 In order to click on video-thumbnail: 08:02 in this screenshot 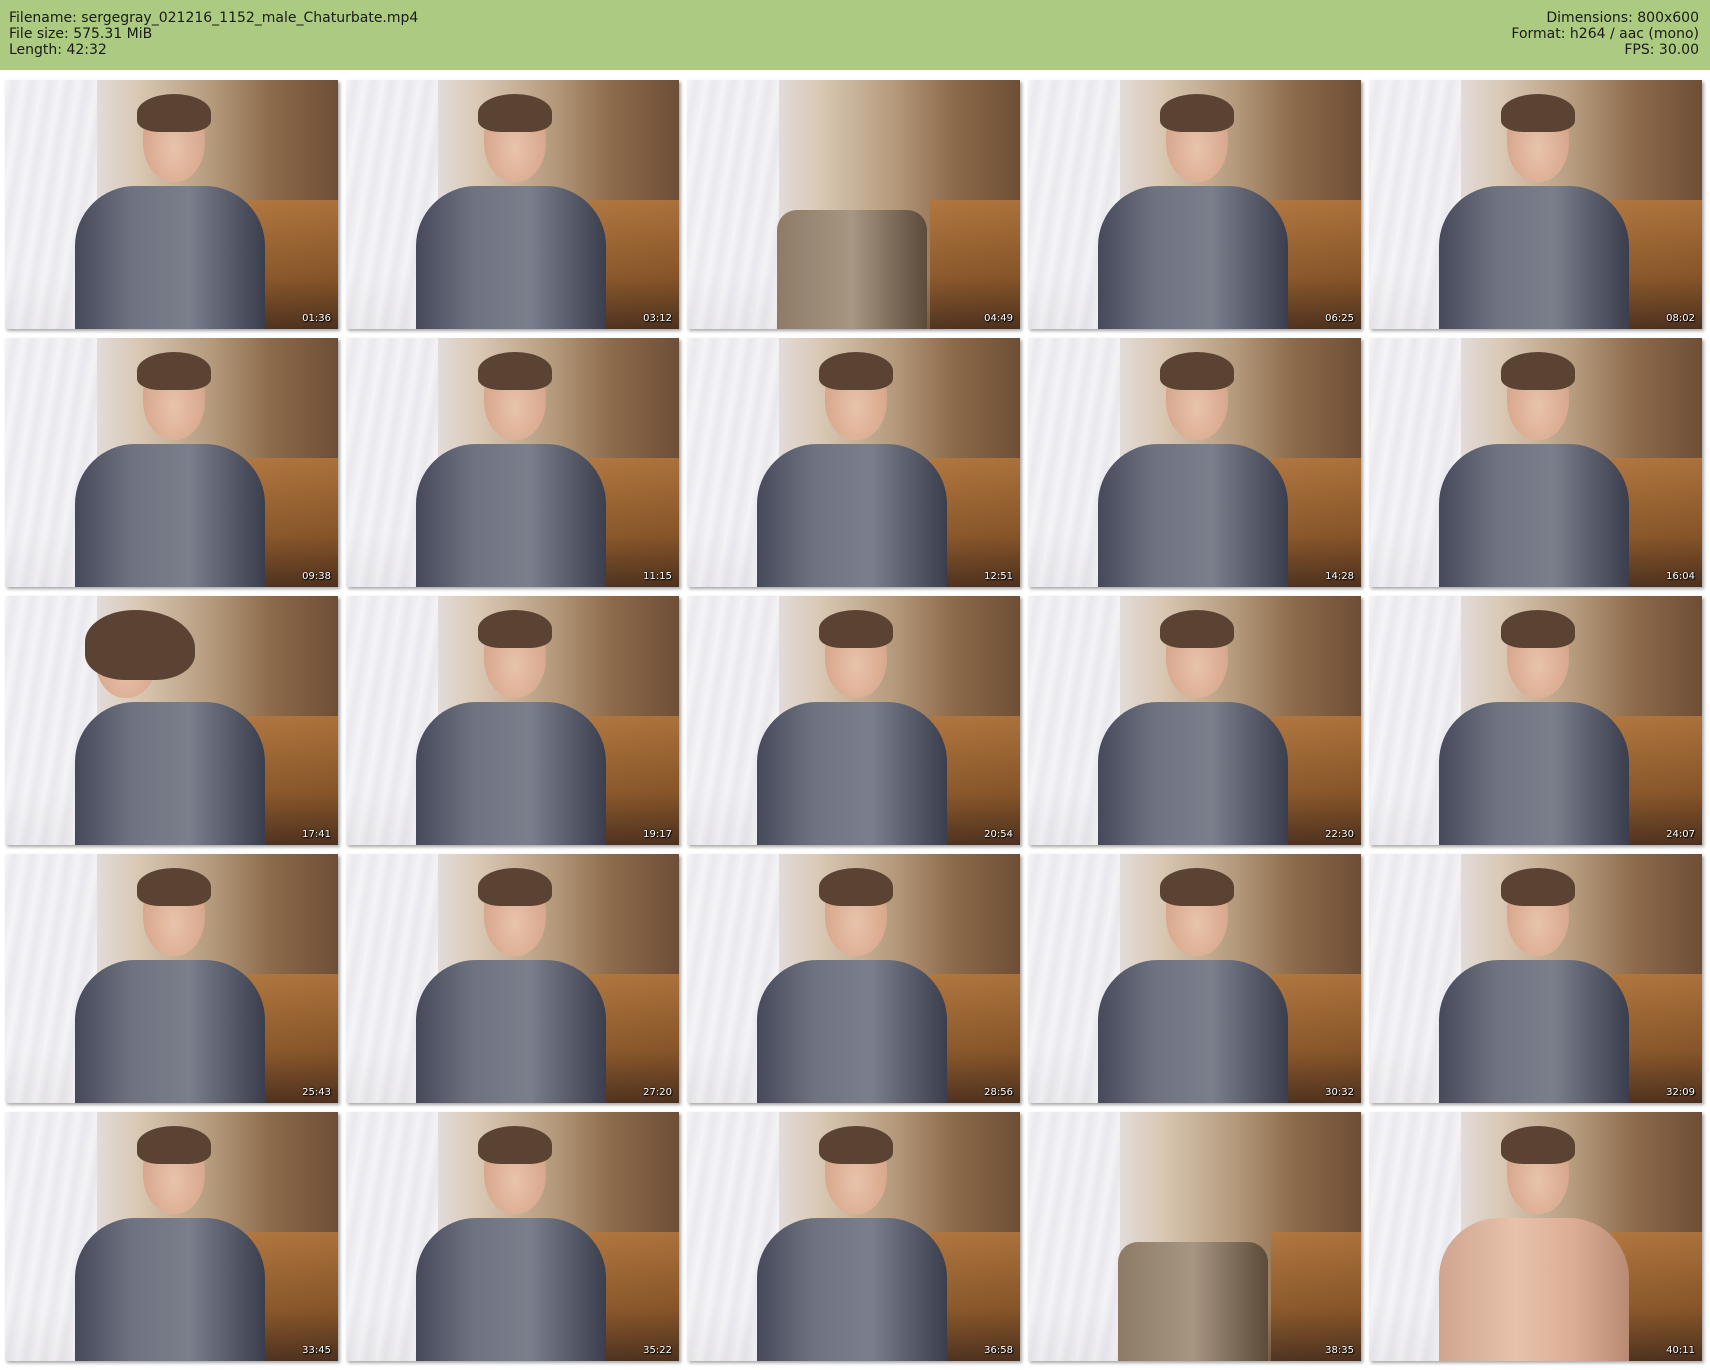, I will do `click(1535, 204)`.